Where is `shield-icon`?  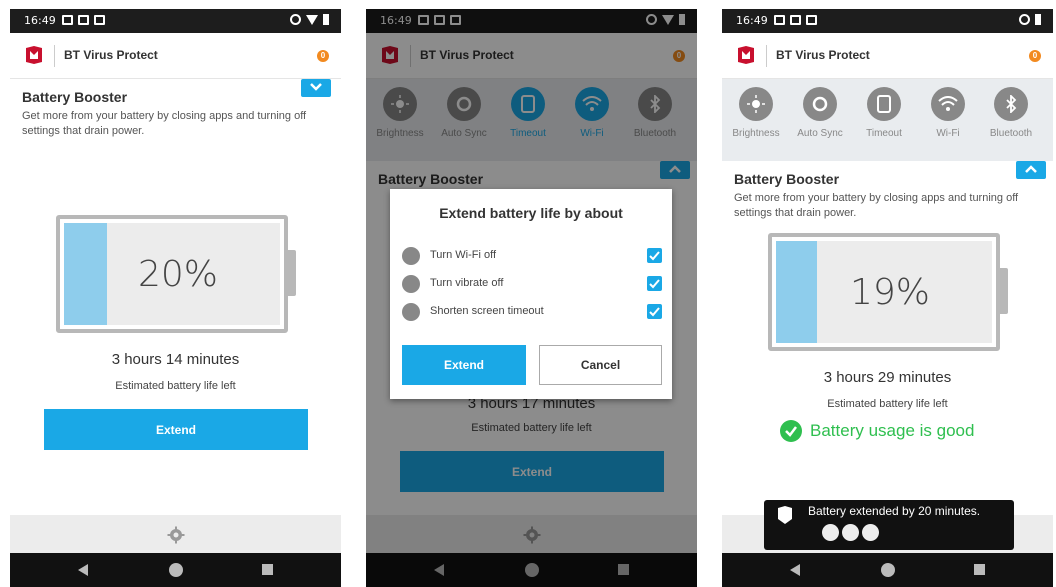
shield-icon is located at coordinates (785, 515).